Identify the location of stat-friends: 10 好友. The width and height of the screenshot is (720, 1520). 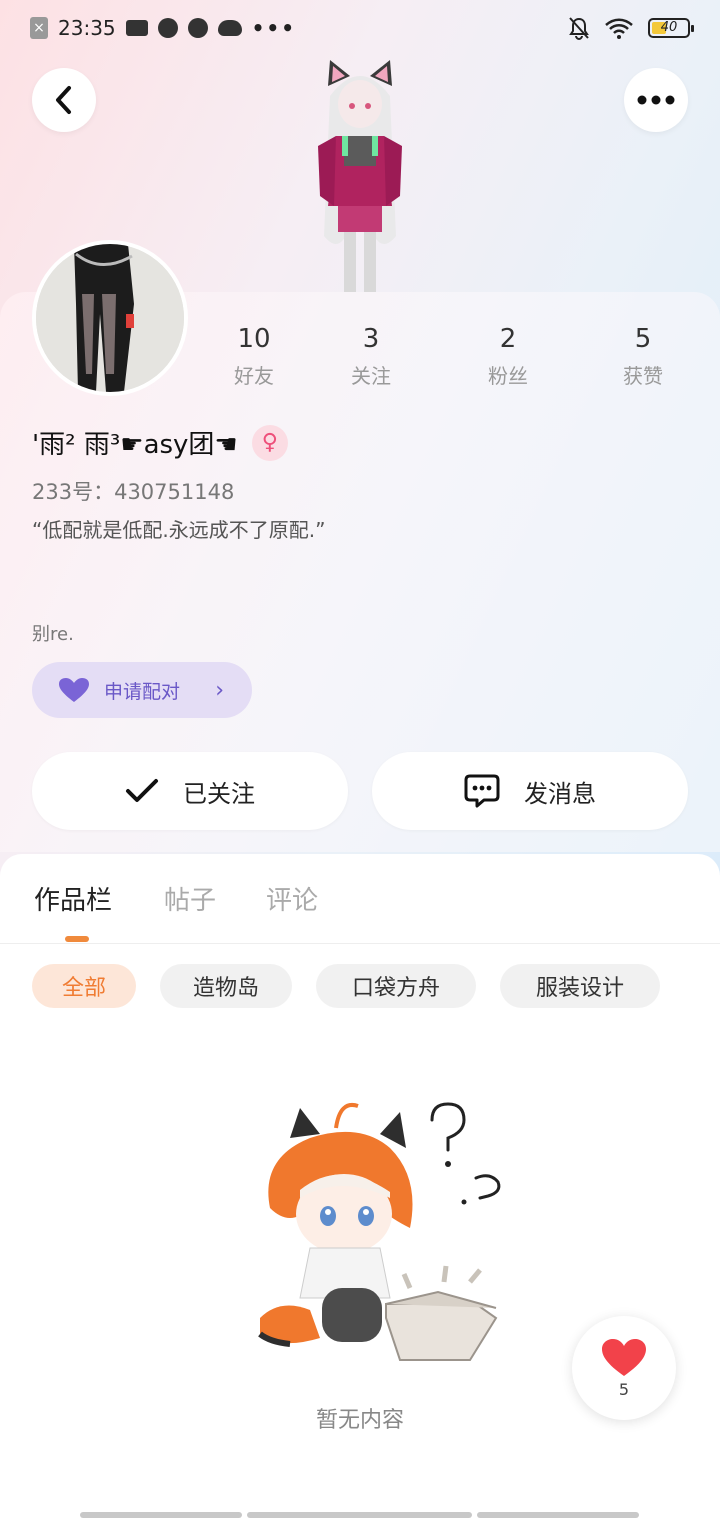
(254, 356).